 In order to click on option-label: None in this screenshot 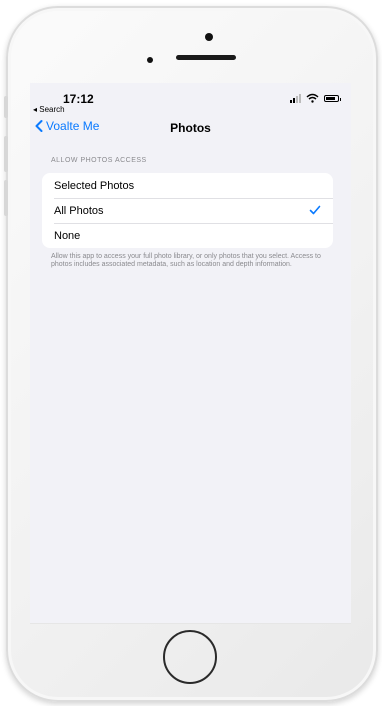, I will do `click(67, 235)`.